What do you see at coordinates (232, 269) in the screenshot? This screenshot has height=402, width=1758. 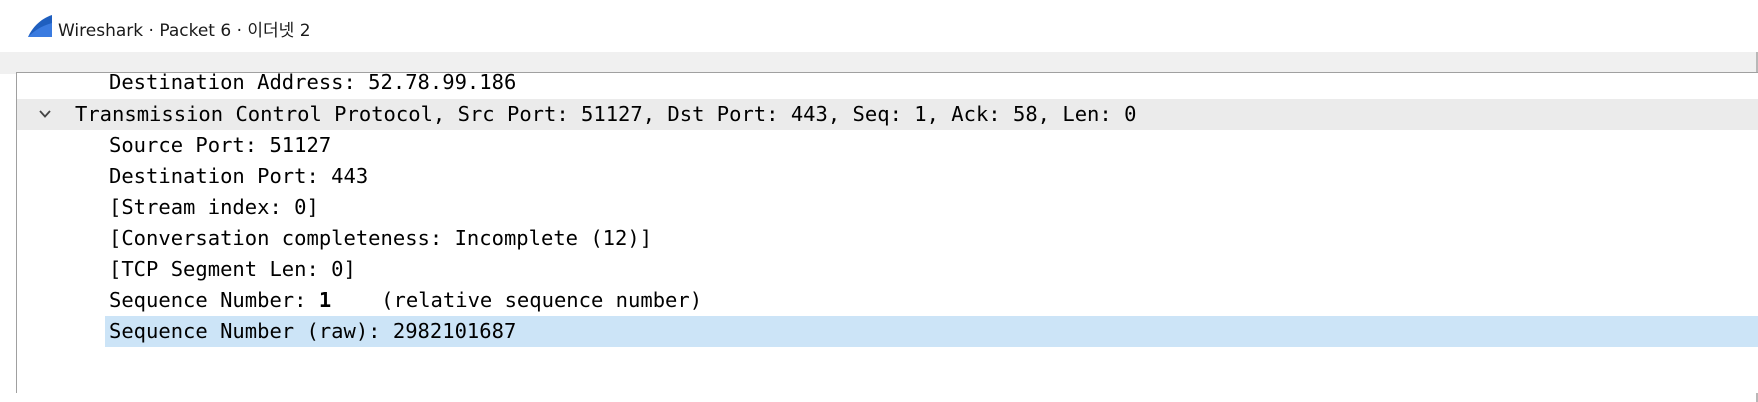 I see `tree-item-label: [TCP Segment Len: 0]` at bounding box center [232, 269].